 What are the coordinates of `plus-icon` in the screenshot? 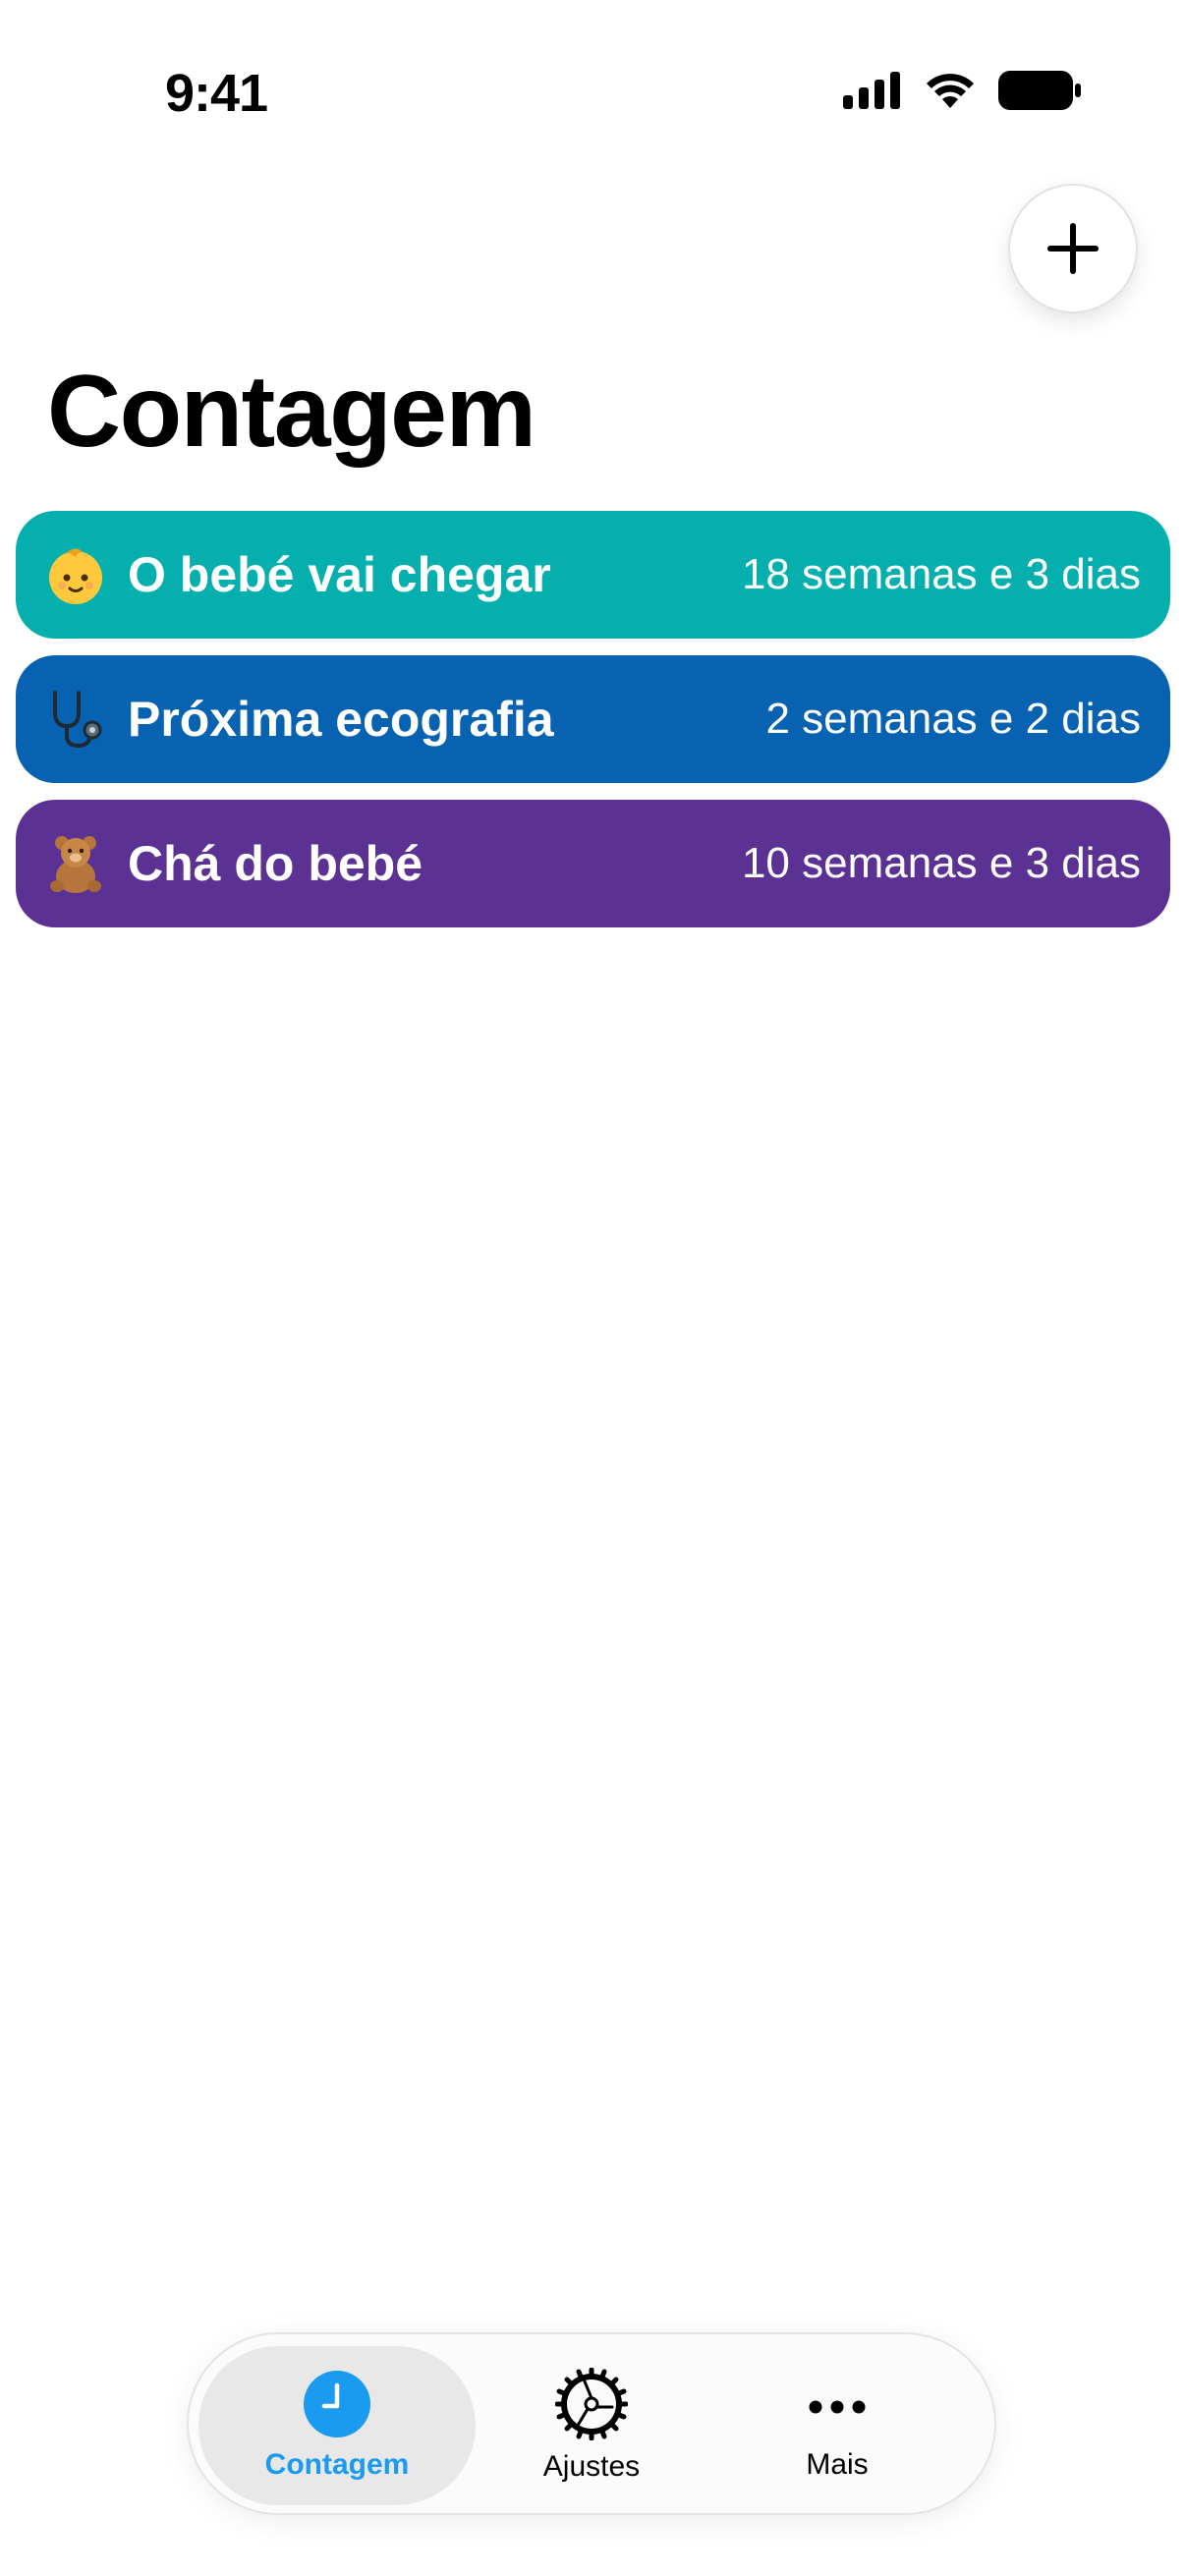 It's located at (1073, 248).